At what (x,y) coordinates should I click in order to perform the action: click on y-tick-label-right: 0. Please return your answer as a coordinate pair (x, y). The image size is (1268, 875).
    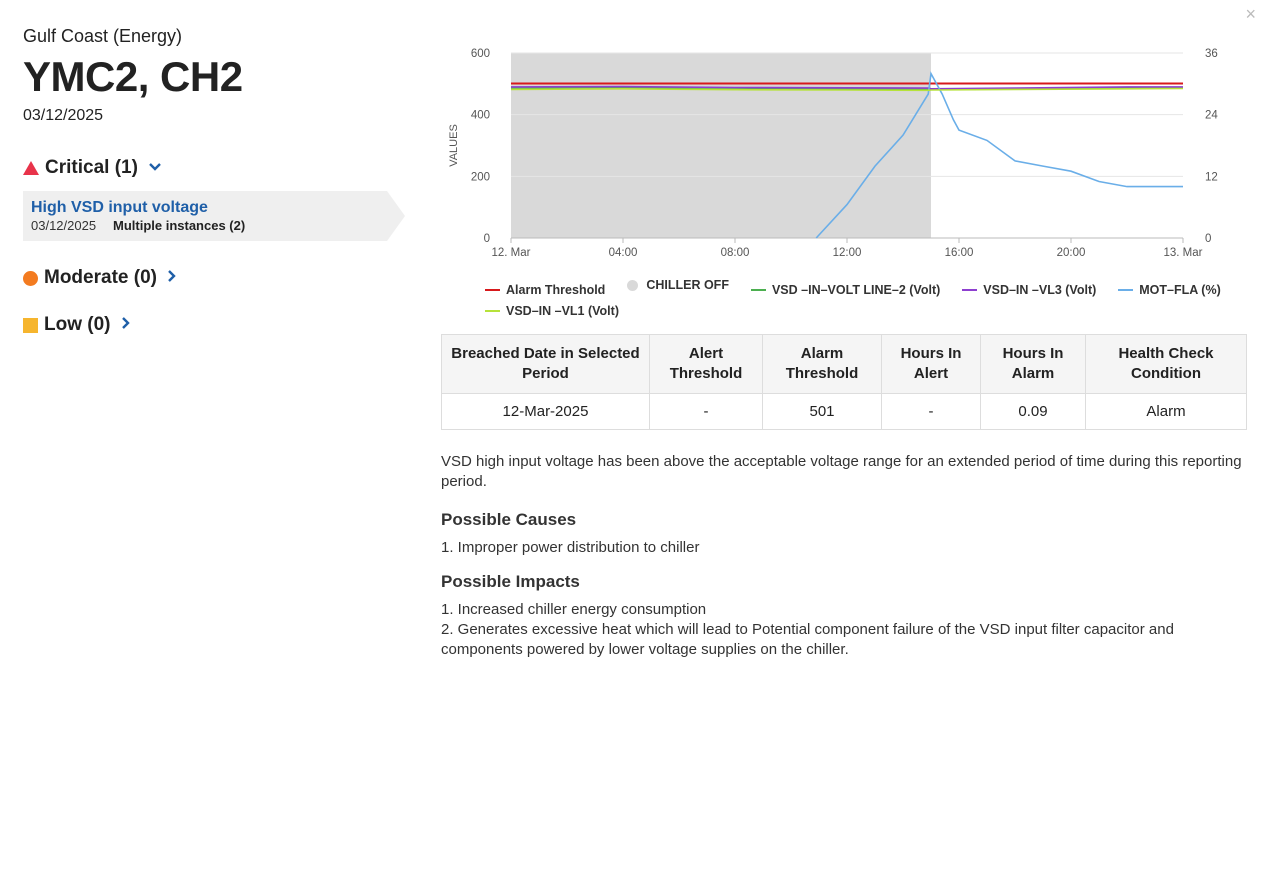
    Looking at the image, I should click on (1208, 239).